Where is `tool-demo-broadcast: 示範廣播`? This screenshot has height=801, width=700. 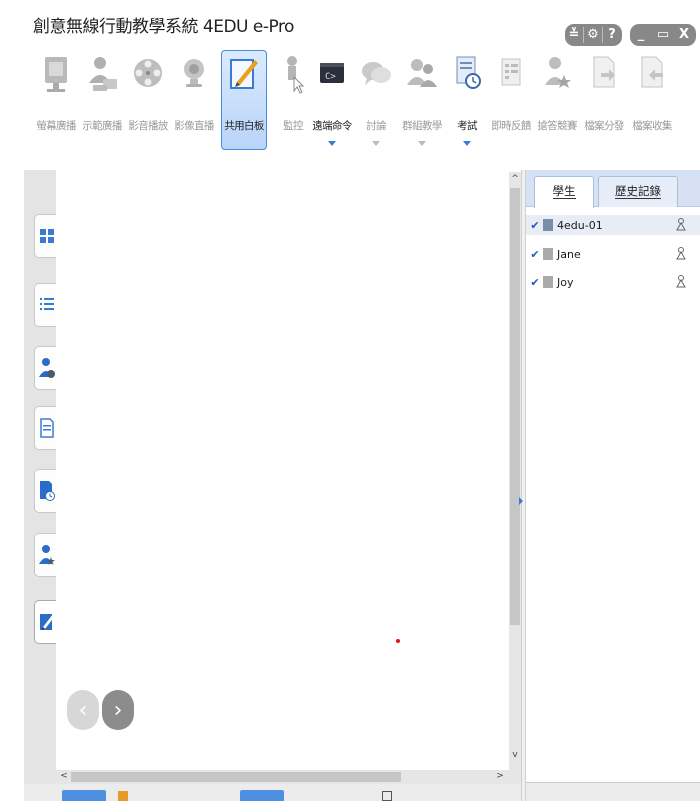
tool-demo-broadcast: 示範廣播 is located at coordinates (102, 102).